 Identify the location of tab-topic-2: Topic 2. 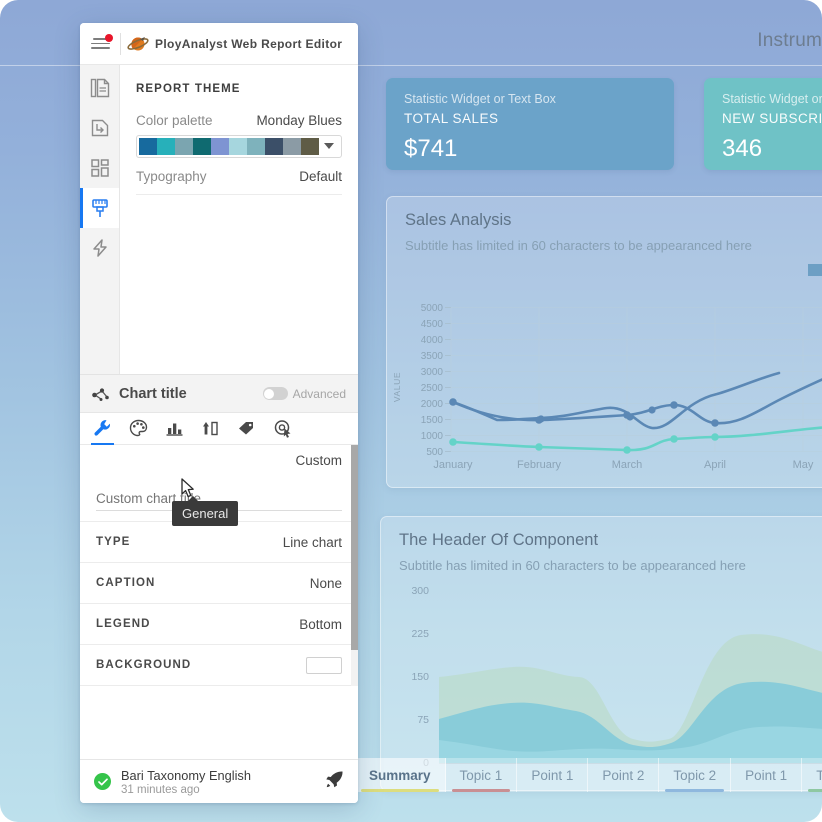
(695, 775).